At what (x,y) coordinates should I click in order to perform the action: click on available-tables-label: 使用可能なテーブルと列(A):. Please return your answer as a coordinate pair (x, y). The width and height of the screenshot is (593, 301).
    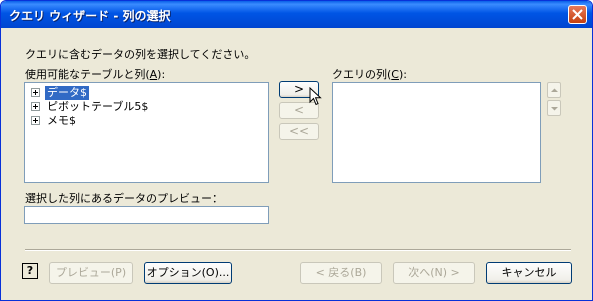
    Looking at the image, I should click on (95, 74).